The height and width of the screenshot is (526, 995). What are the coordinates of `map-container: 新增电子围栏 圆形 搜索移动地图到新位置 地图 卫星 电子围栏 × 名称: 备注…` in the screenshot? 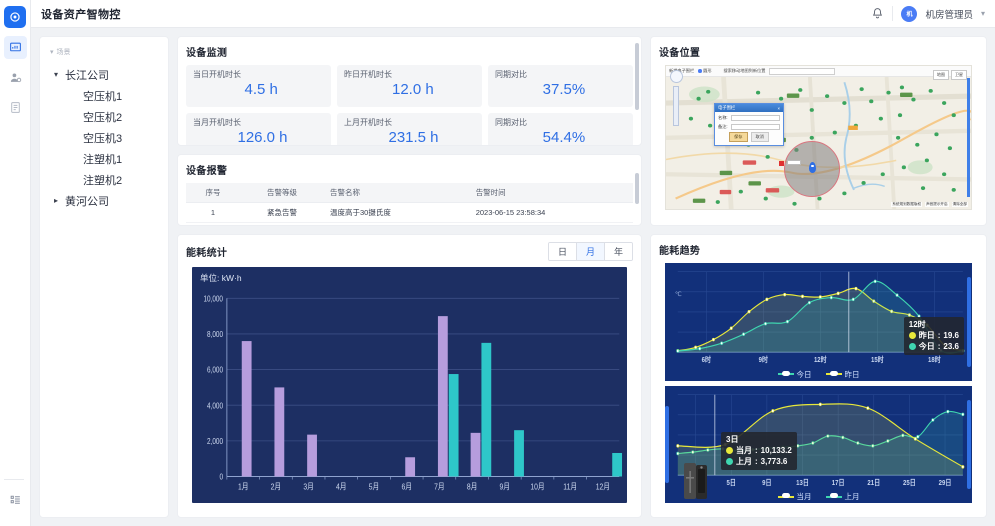 It's located at (818, 137).